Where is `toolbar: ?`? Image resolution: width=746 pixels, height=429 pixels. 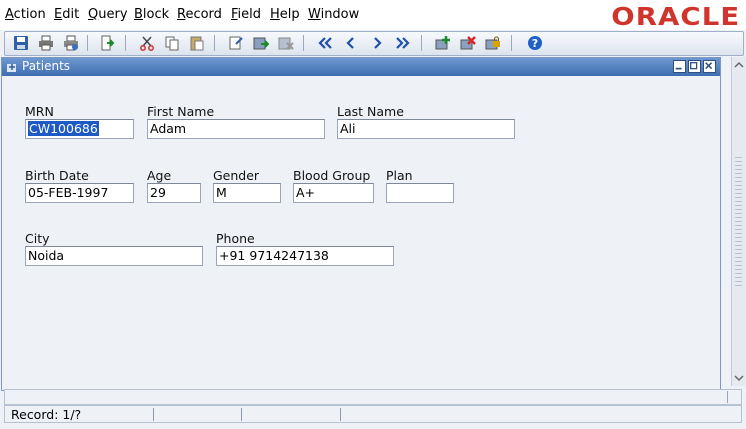
toolbar: ? is located at coordinates (374, 43).